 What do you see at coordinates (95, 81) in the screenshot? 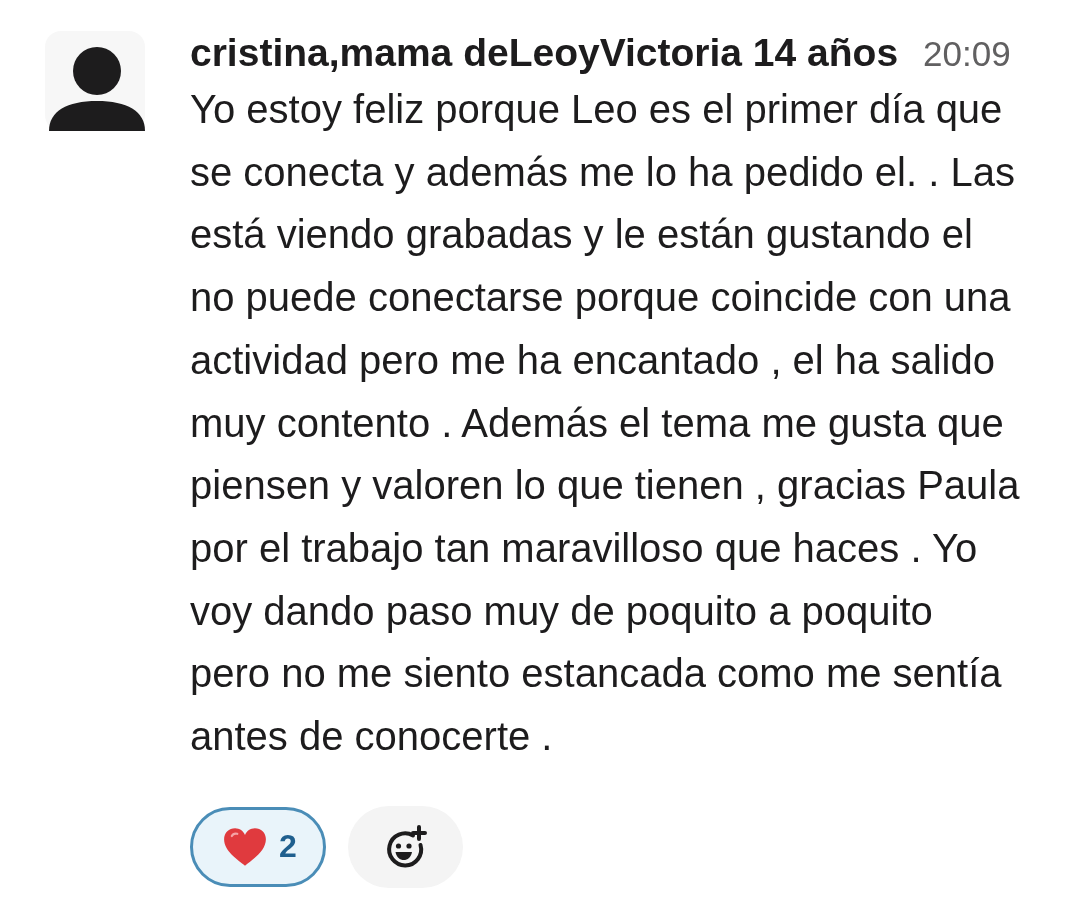
I see `user-silhouette-icon` at bounding box center [95, 81].